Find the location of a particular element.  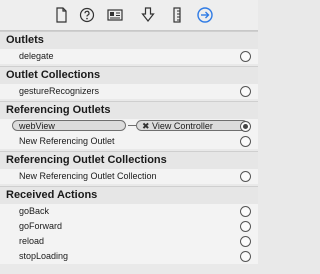

connection-target-pill: ✖ View Controller is located at coordinates (192, 125).